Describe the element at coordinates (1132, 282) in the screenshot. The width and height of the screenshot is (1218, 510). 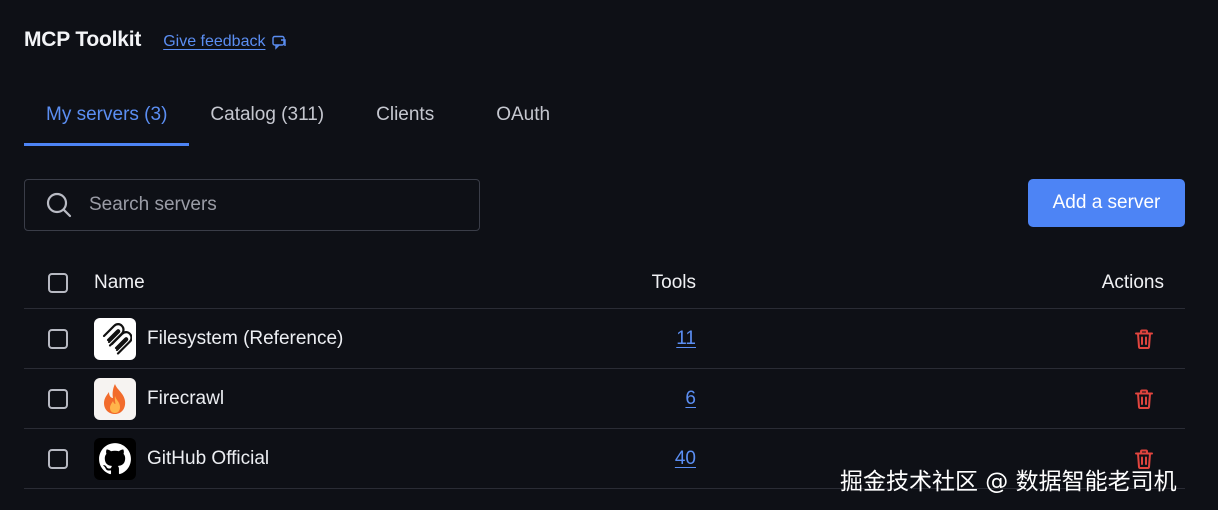
I see `column-header-actions: Actions` at that location.